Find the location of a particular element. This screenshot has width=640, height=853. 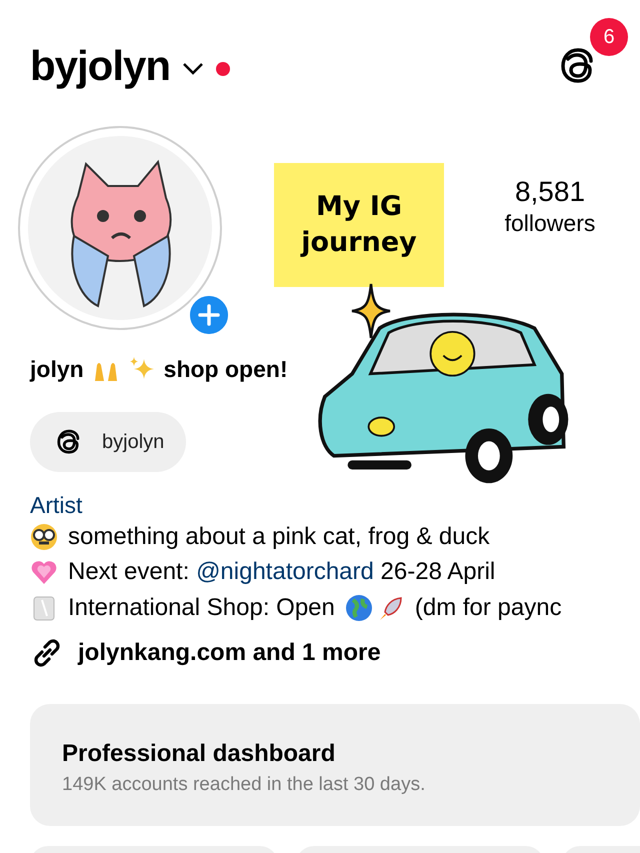

followers-label: followers is located at coordinates (550, 223).